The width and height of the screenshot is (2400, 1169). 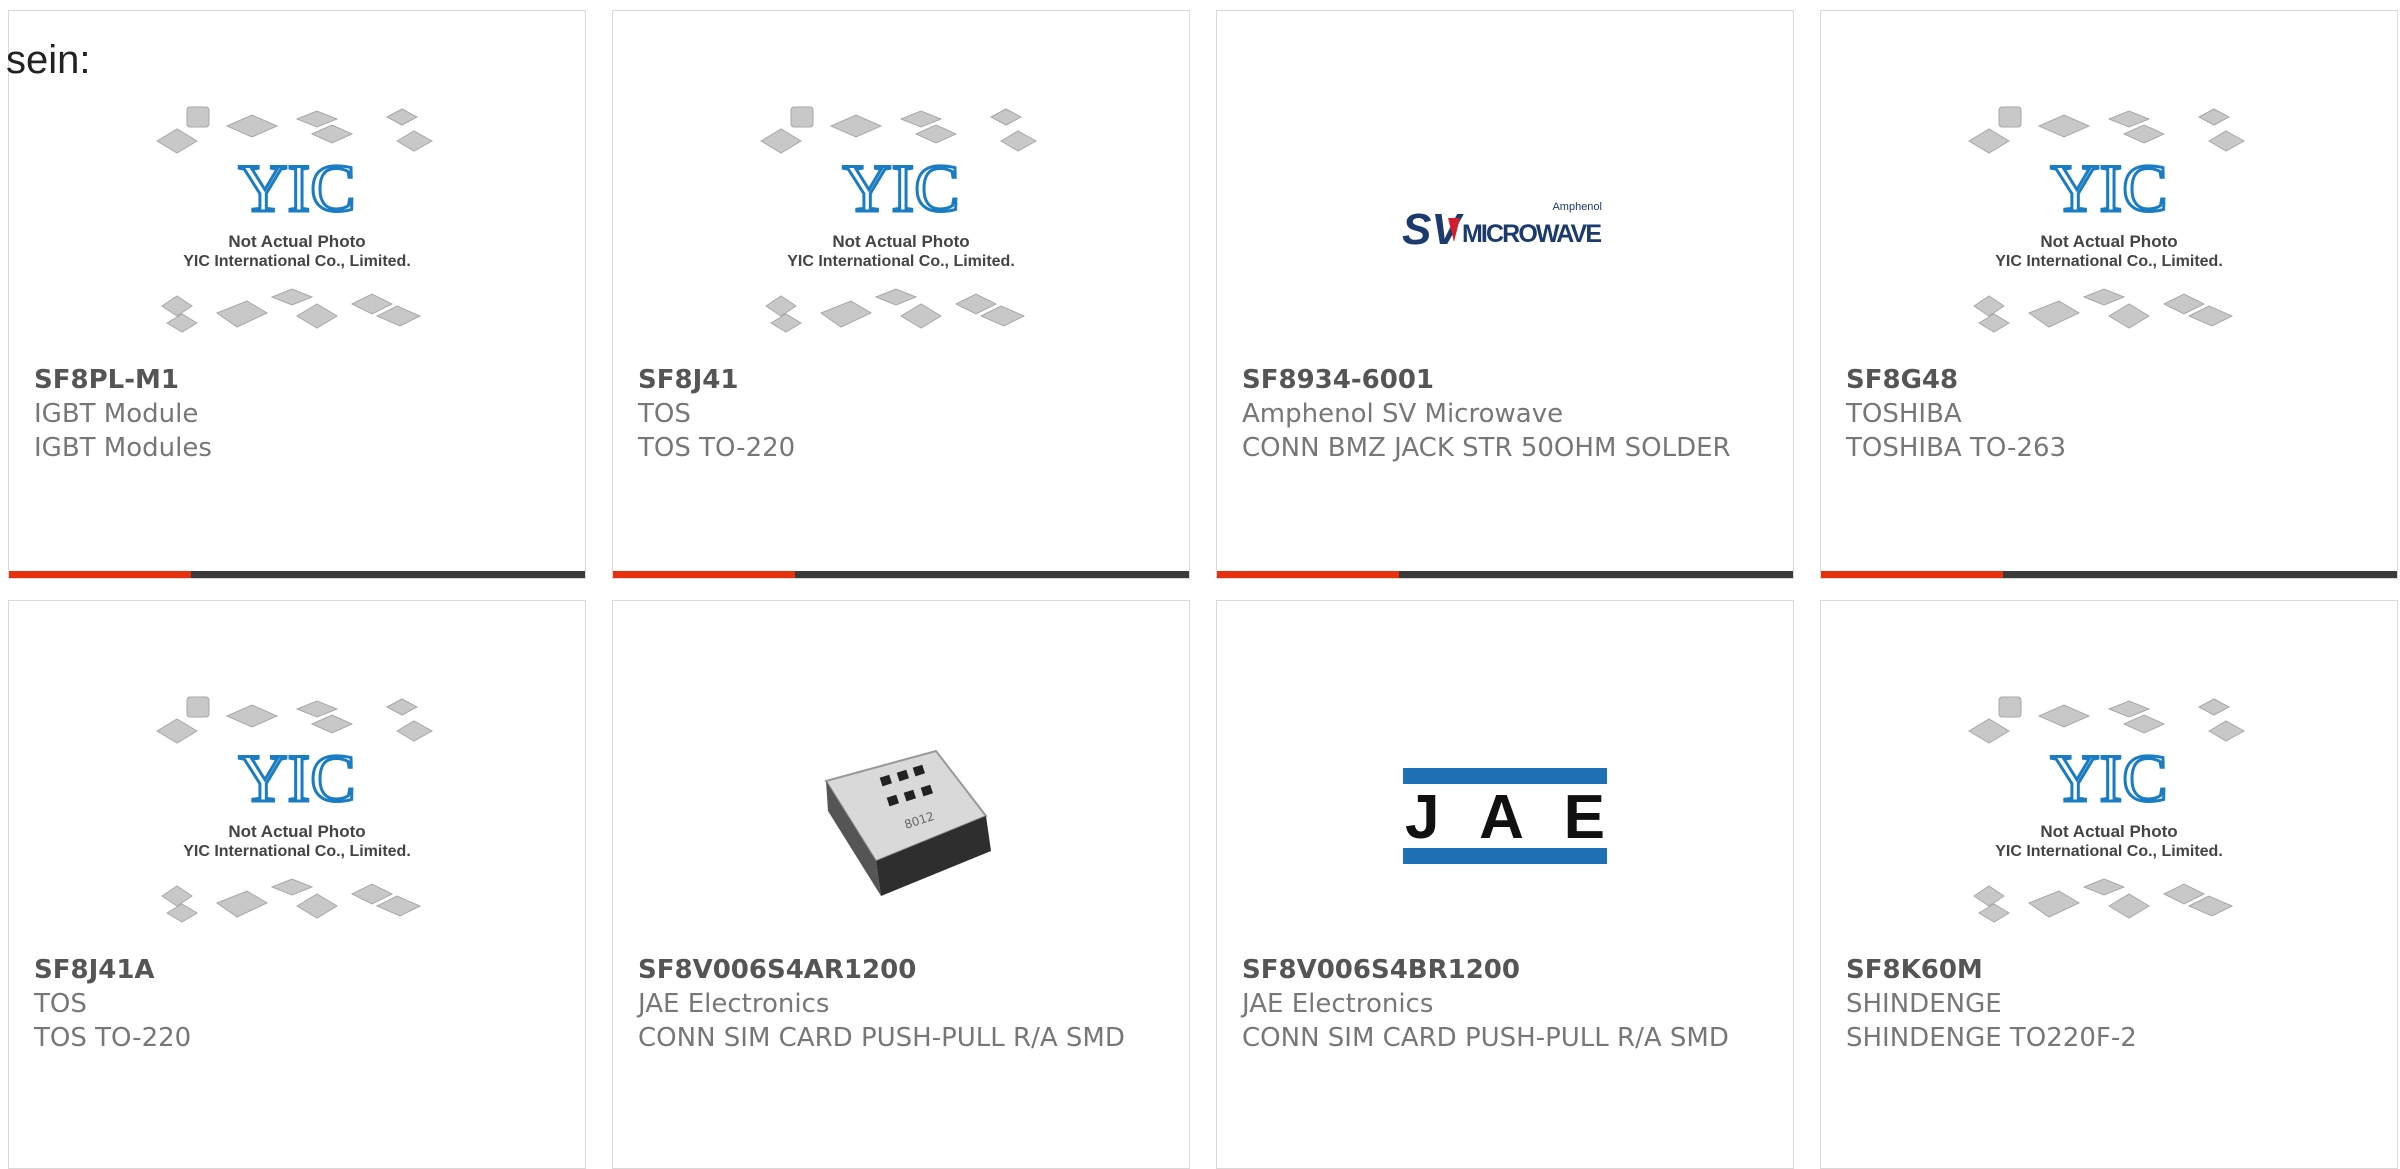 I want to click on product-info: SF8J41 TOS TOS TO-220, so click(x=903, y=414).